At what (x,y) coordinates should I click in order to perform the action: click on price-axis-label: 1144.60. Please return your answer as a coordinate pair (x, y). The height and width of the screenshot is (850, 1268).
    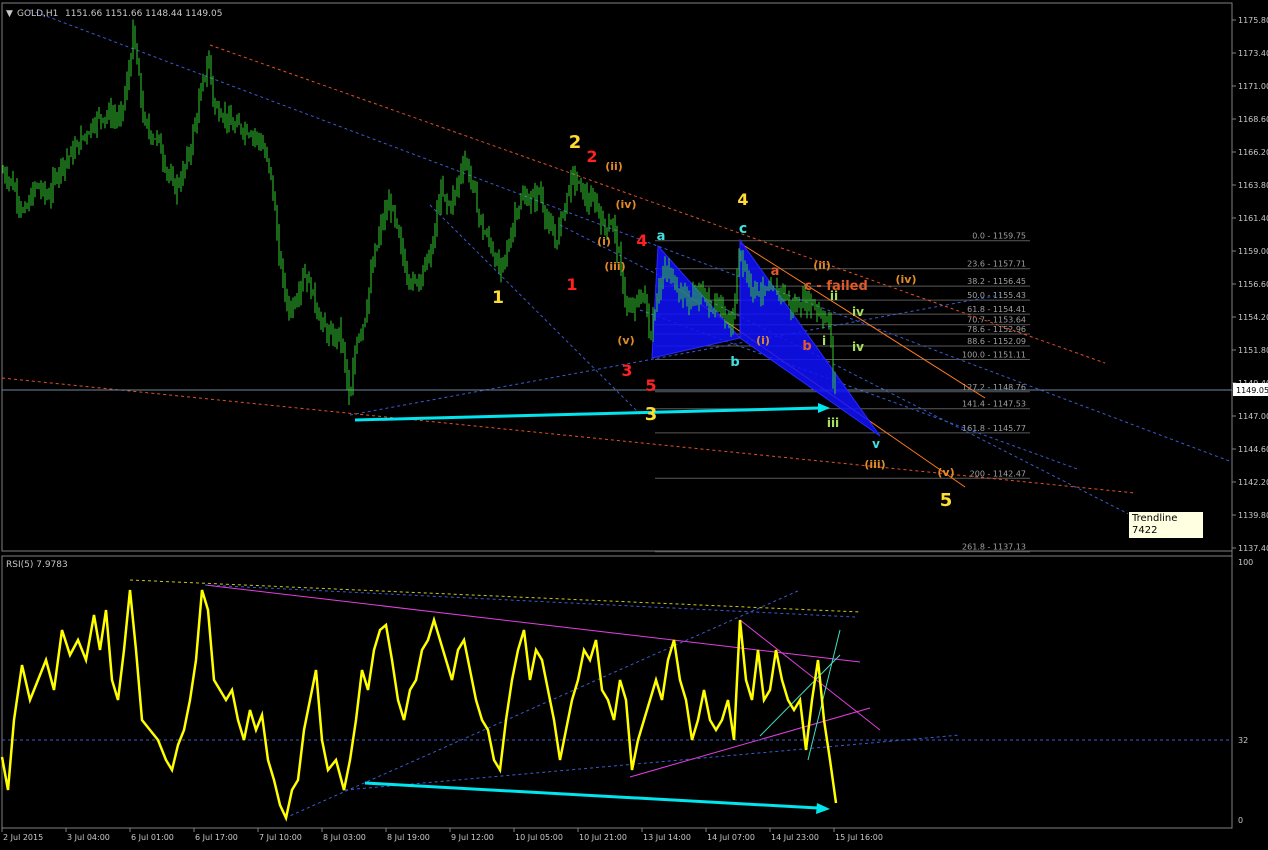
    Looking at the image, I should click on (1253, 449).